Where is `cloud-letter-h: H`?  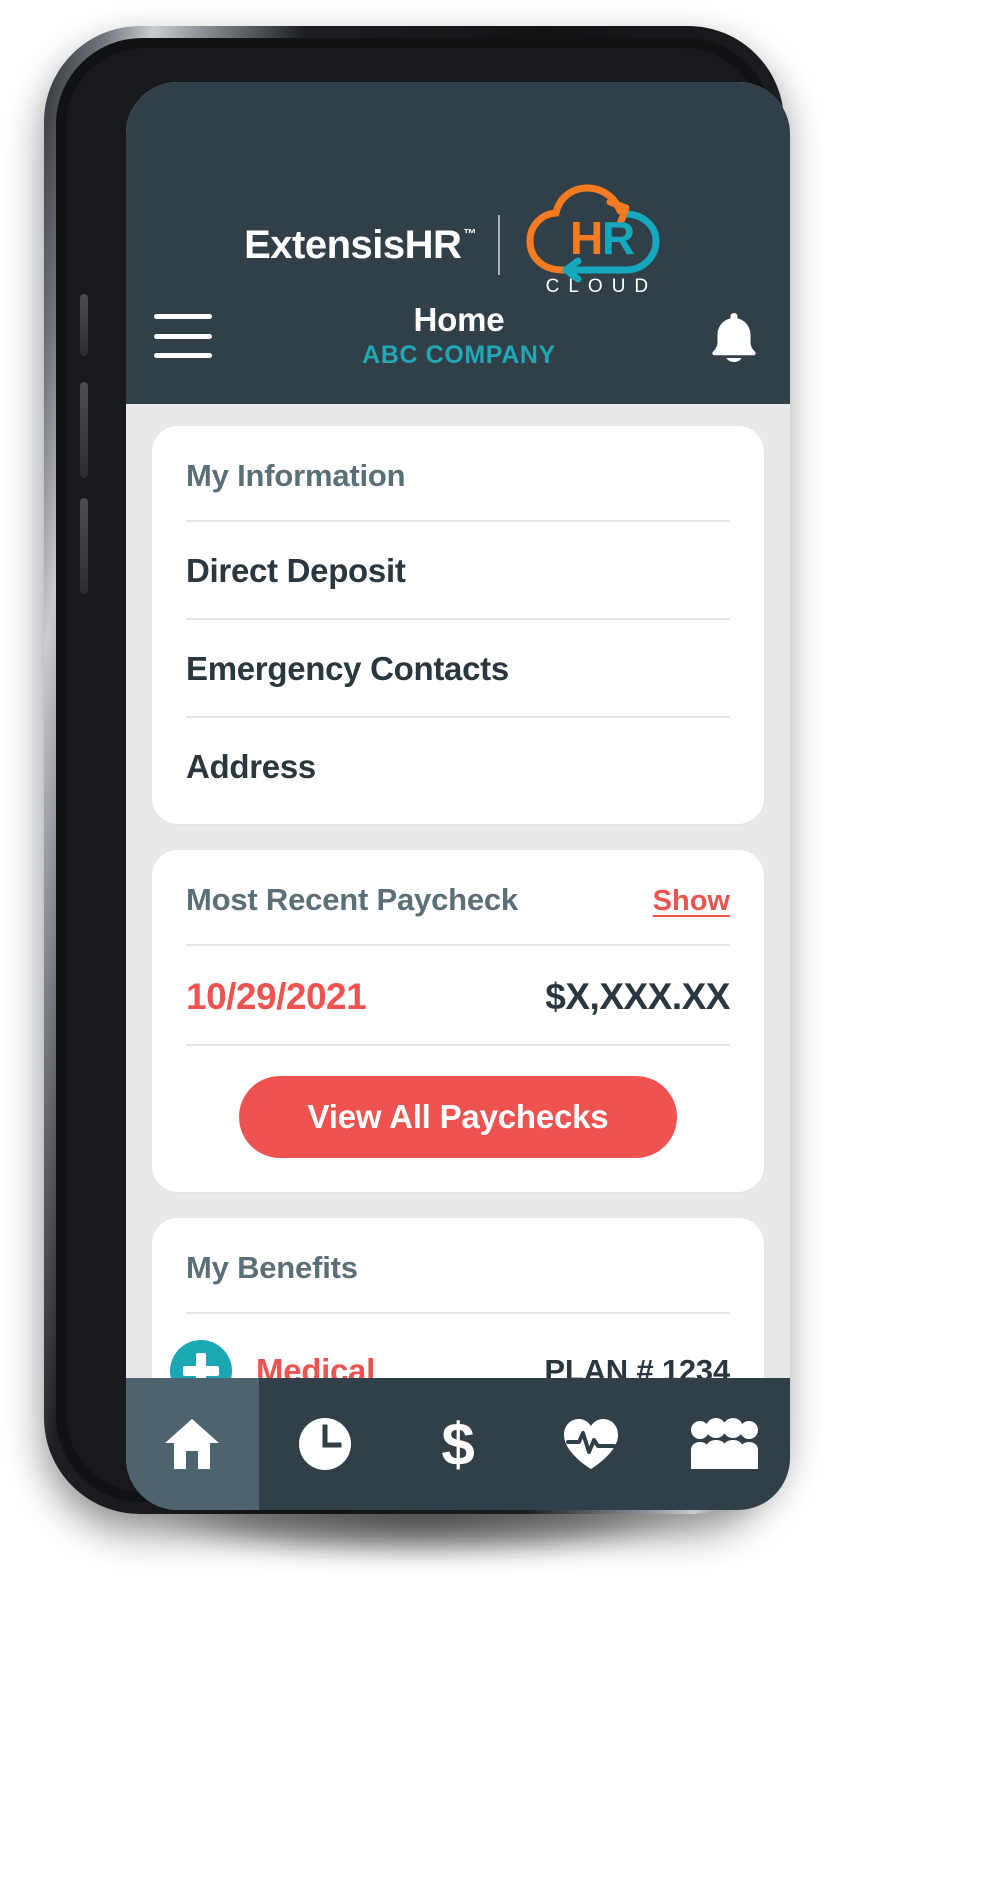
cloud-letter-h: H is located at coordinates (586, 238).